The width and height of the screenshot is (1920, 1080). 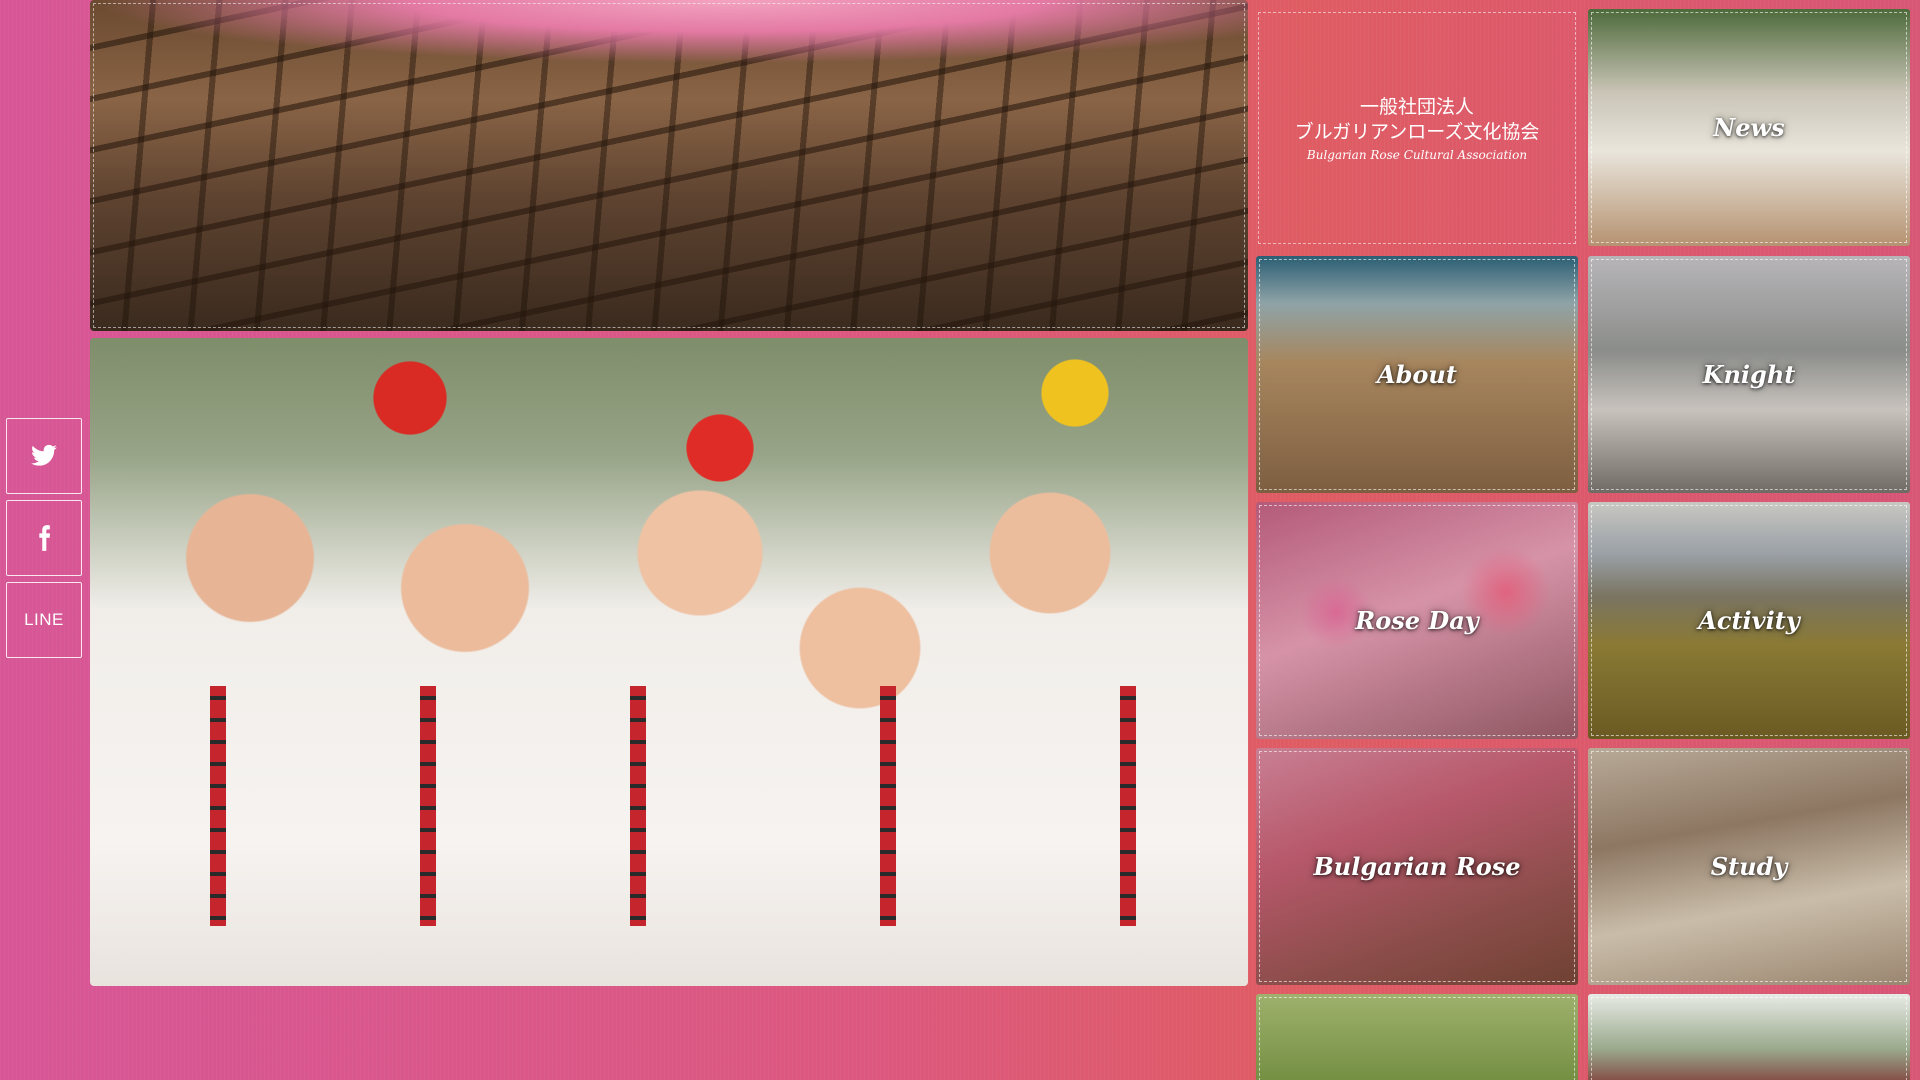 I want to click on nav-tile-about: About, so click(x=1417, y=374).